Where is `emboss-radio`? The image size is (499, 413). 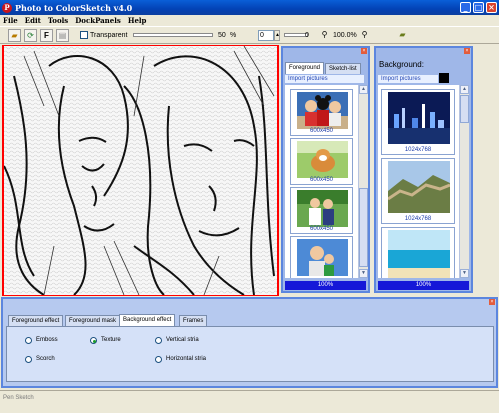
emboss-radio is located at coordinates (28, 340).